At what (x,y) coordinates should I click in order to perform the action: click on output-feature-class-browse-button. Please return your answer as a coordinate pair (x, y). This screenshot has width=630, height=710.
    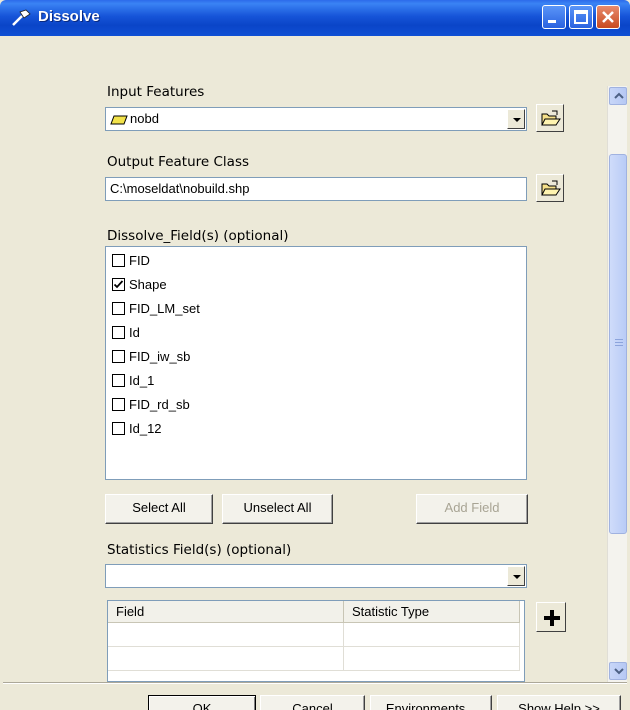
    Looking at the image, I should click on (550, 188).